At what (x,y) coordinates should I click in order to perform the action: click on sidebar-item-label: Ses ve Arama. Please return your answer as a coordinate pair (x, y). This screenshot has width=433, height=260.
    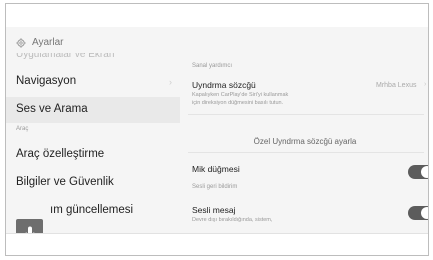
    Looking at the image, I should click on (52, 109).